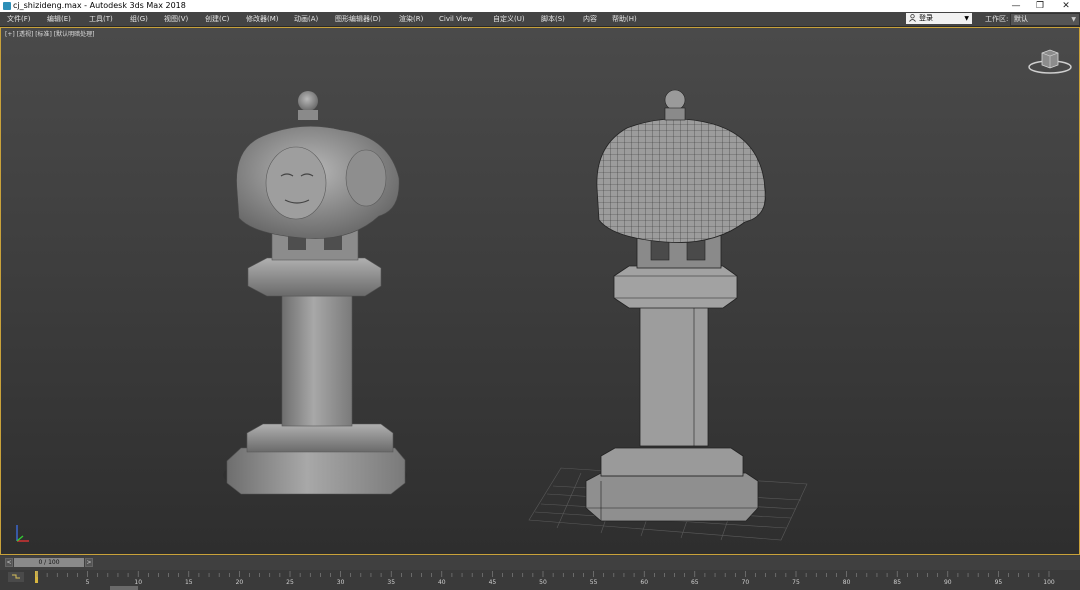 Image resolution: width=1080 pixels, height=590 pixels. What do you see at coordinates (847, 582) in the screenshot?
I see `track-tick-label: 80` at bounding box center [847, 582].